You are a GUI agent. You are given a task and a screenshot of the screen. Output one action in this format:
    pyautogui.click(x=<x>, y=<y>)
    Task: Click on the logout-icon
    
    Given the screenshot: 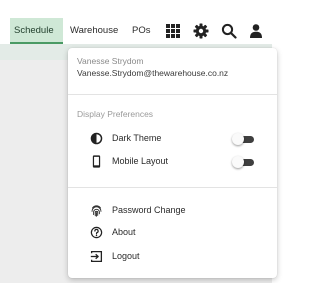 What is the action you would take?
    pyautogui.click(x=96, y=256)
    